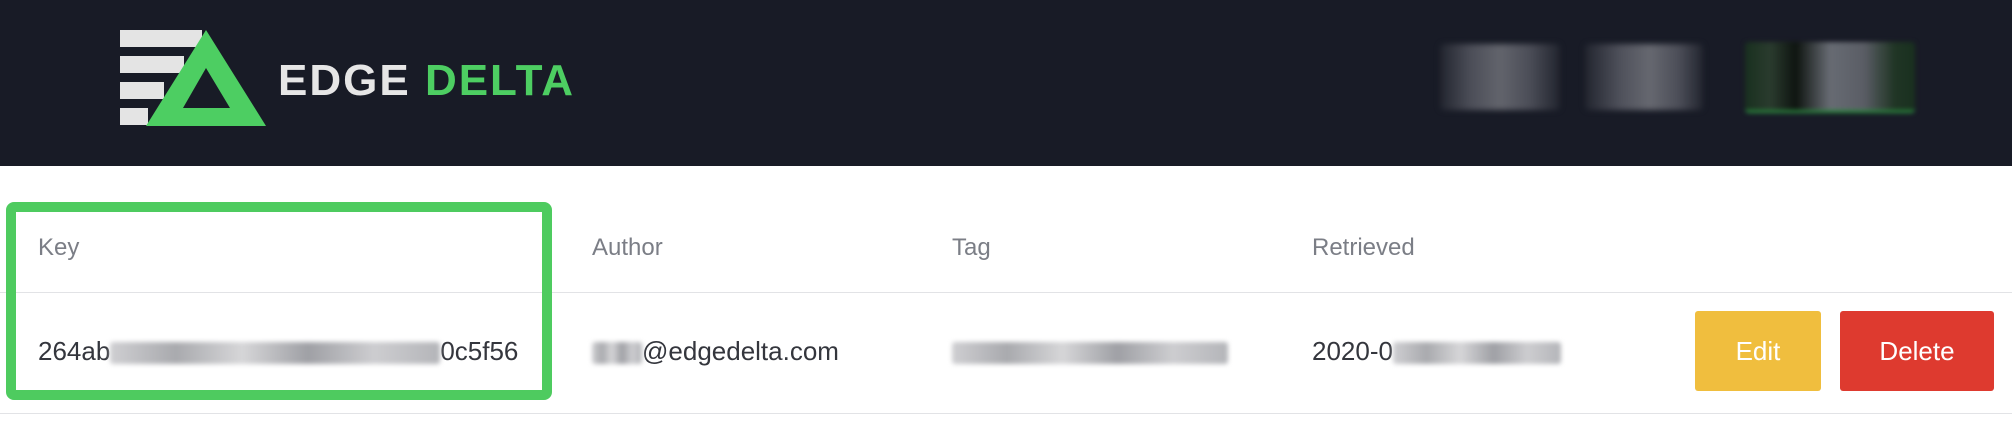 The image size is (2012, 430). Describe the element at coordinates (1363, 247) in the screenshot. I see `column-header-retrieved: Retrieved` at that location.